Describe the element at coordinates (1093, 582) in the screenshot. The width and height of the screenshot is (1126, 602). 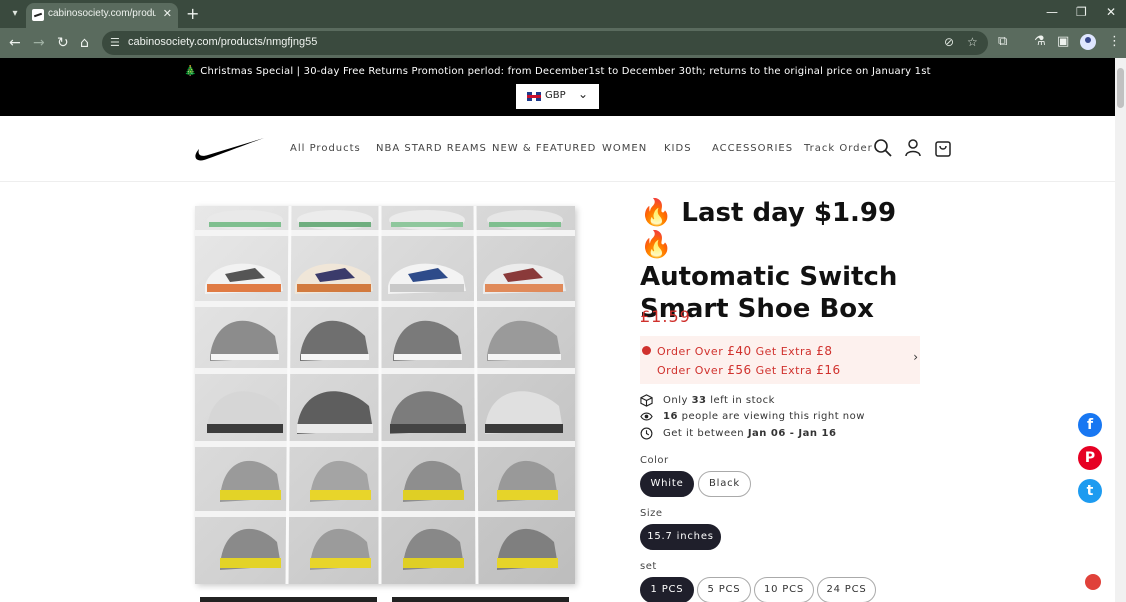
I see `floating-gift-icon` at that location.